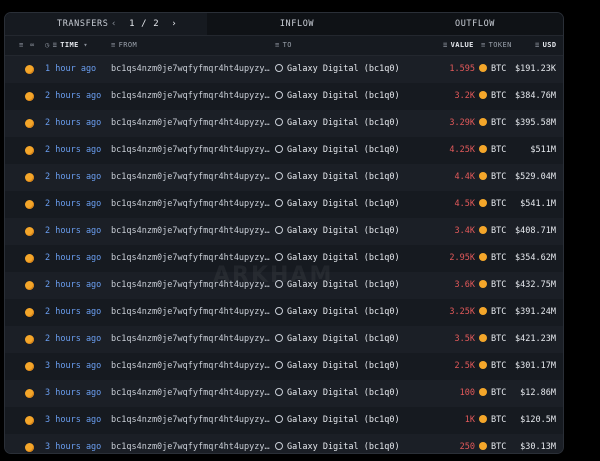  What do you see at coordinates (496, 45) in the screenshot?
I see `column-token: ≡ TOKEN` at bounding box center [496, 45].